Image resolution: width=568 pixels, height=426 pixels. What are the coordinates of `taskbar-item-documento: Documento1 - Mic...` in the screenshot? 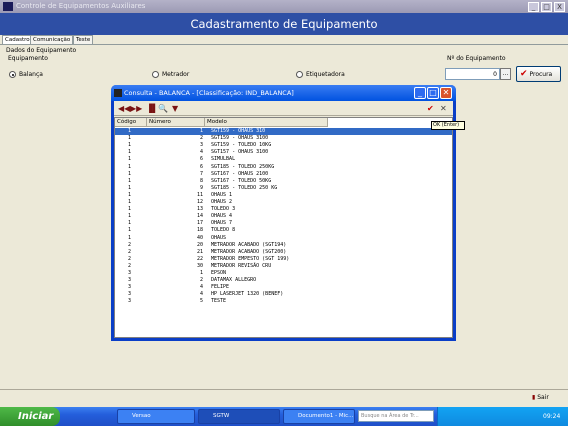 It's located at (319, 416).